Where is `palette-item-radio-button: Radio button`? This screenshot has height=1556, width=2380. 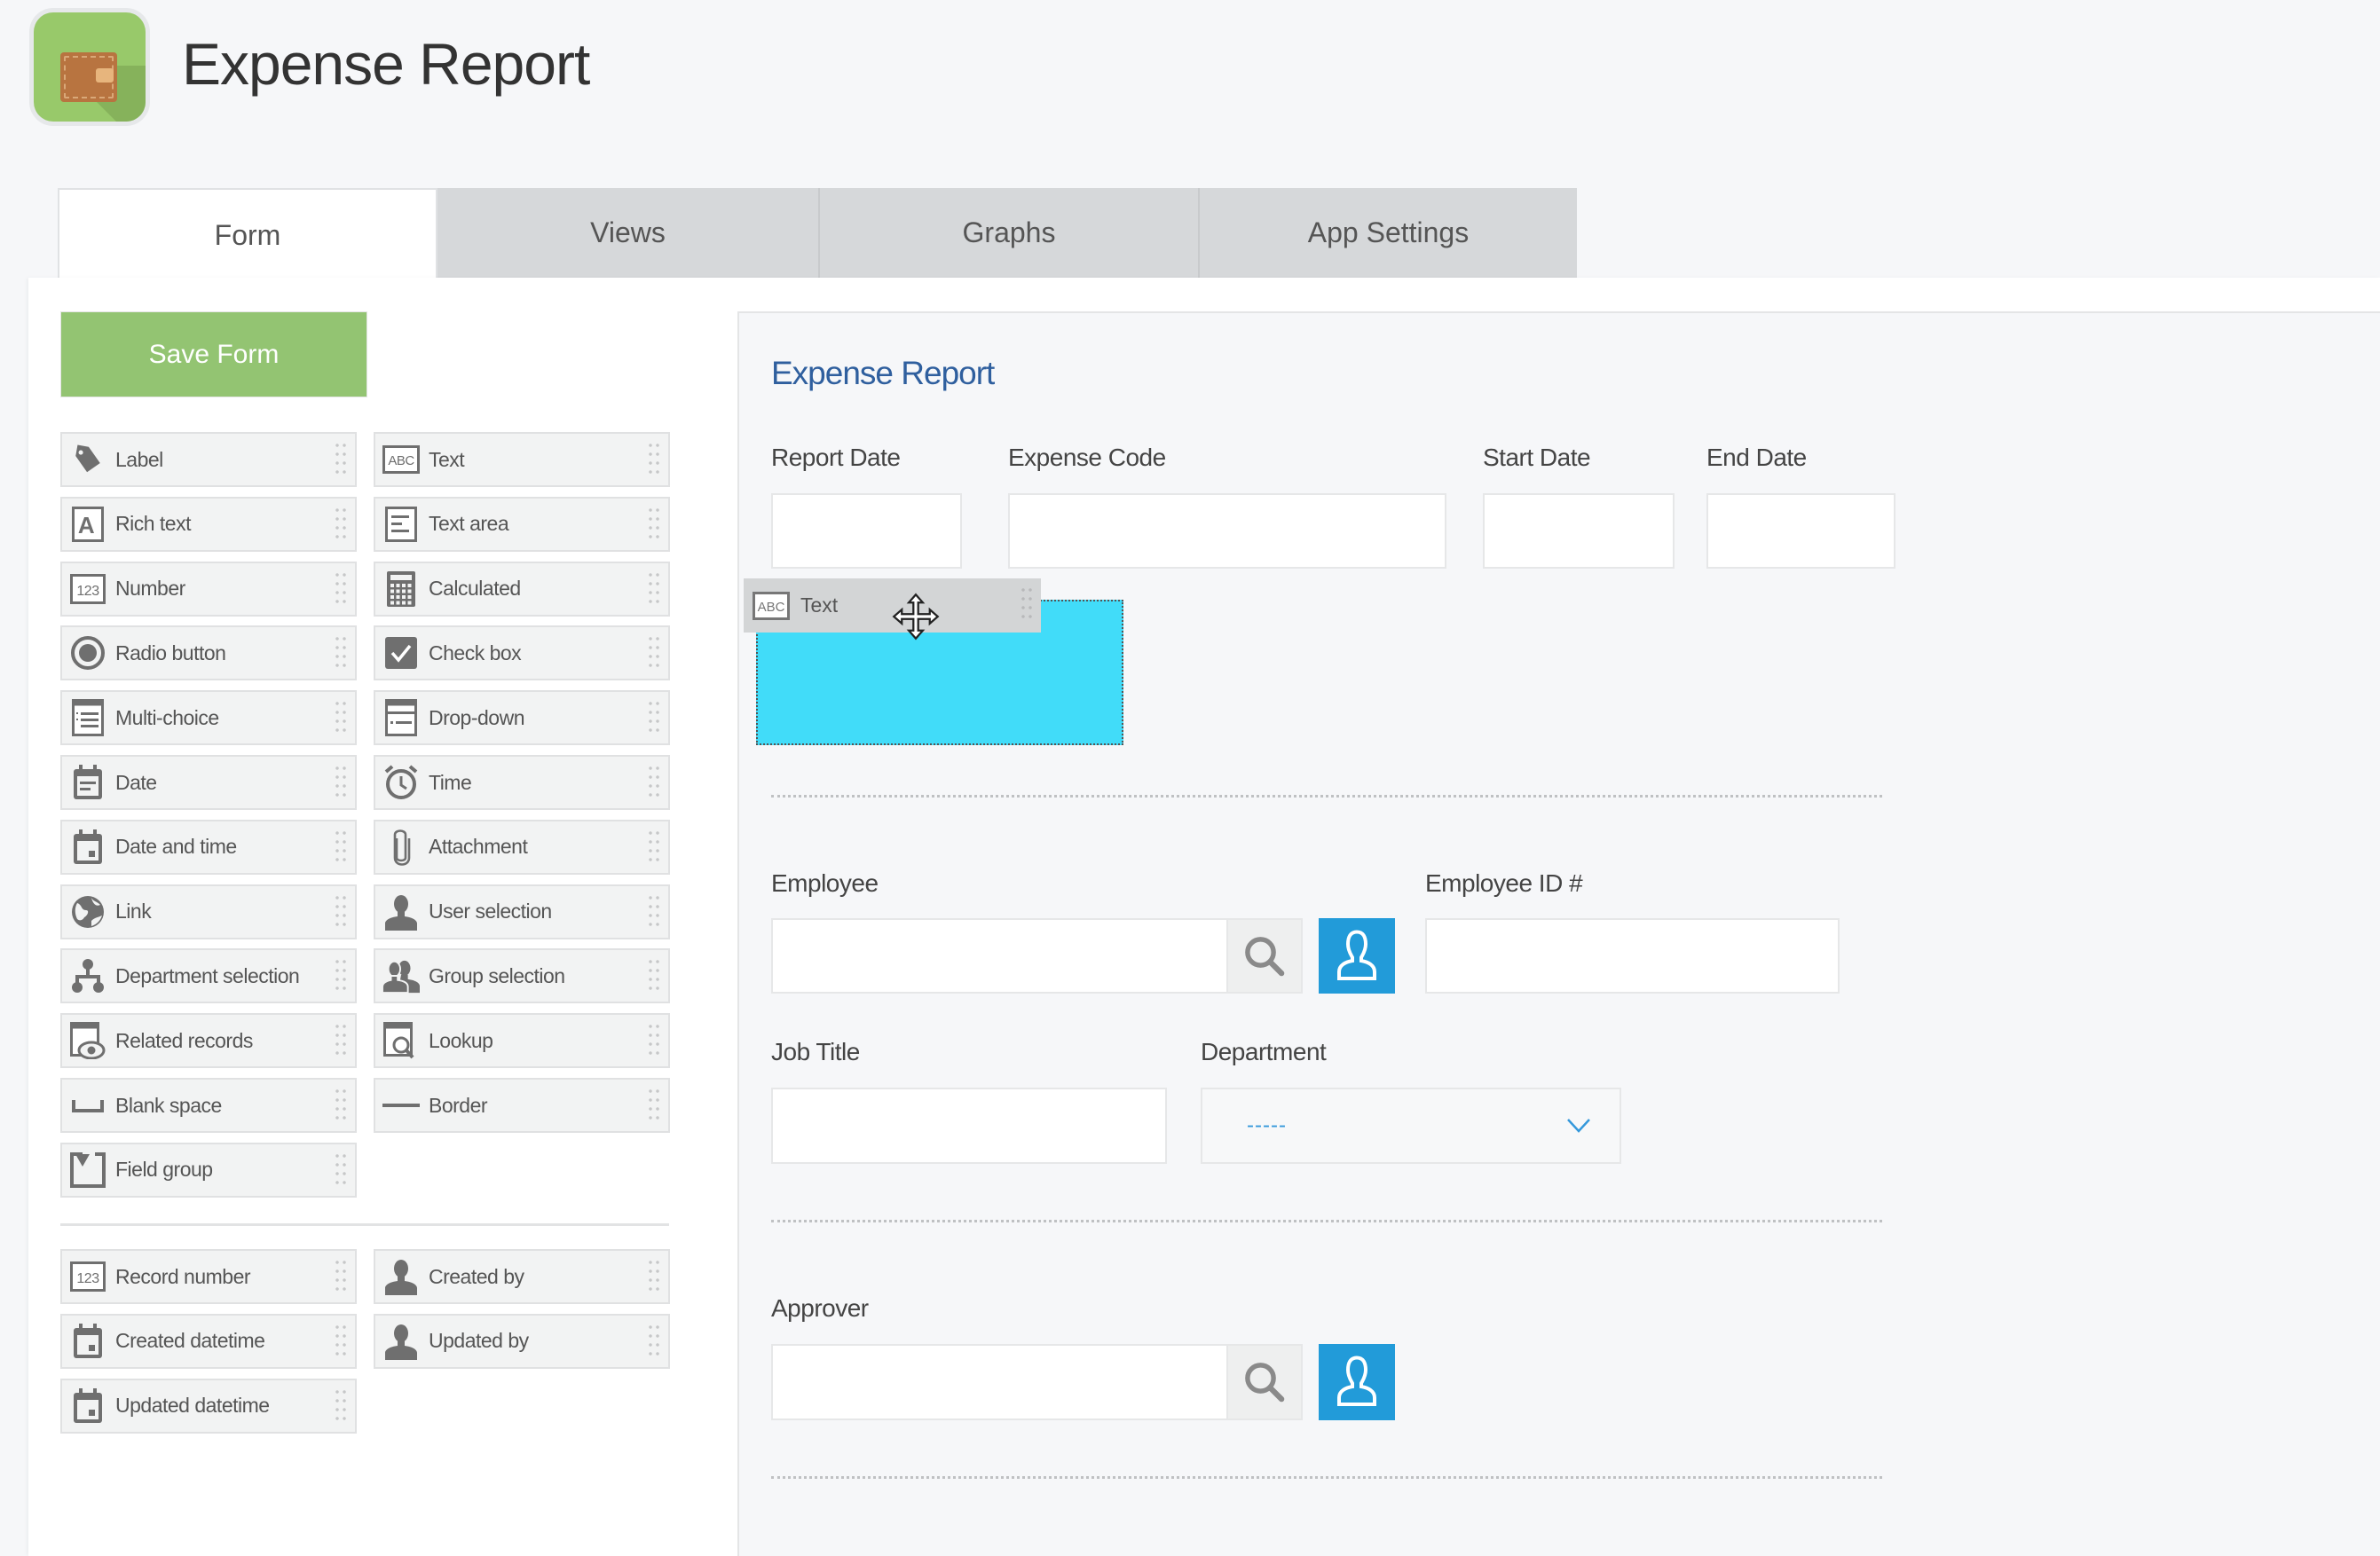
palette-item-radio-button: Radio button is located at coordinates (208, 653).